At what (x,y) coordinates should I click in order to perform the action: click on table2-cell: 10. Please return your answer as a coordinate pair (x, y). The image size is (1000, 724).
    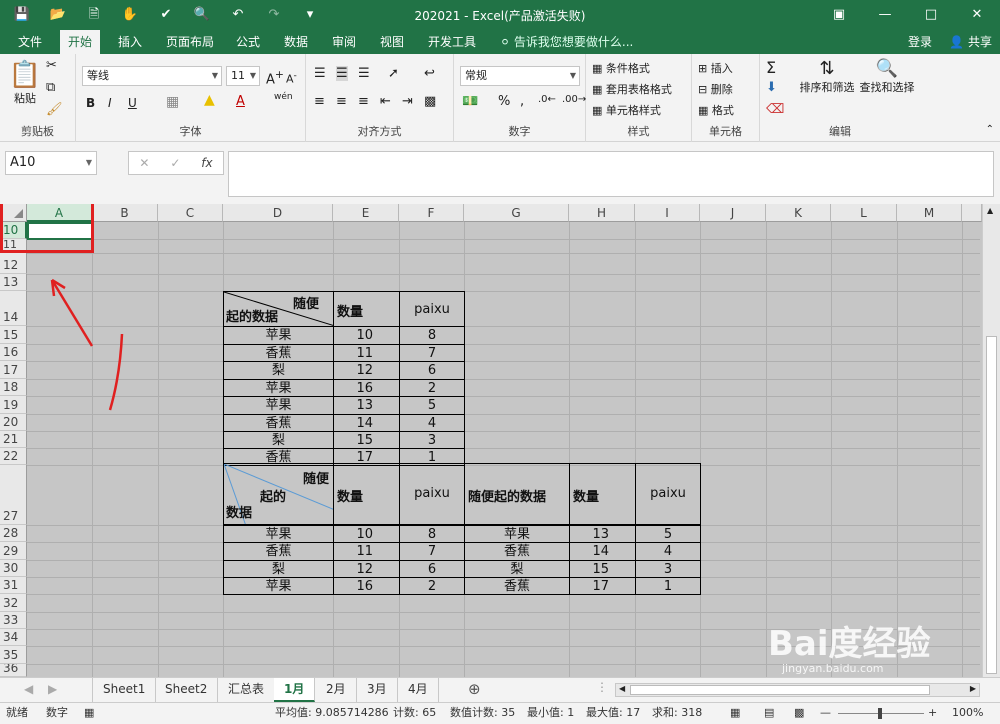
    Looking at the image, I should click on (366, 534).